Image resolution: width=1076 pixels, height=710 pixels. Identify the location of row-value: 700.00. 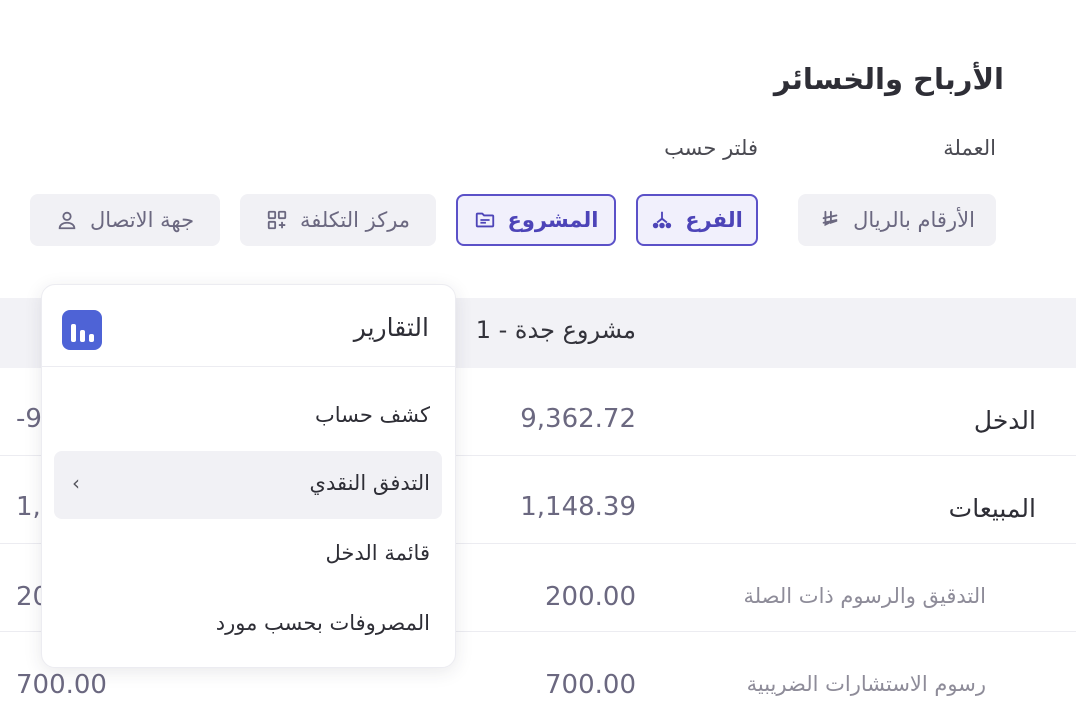
(590, 685).